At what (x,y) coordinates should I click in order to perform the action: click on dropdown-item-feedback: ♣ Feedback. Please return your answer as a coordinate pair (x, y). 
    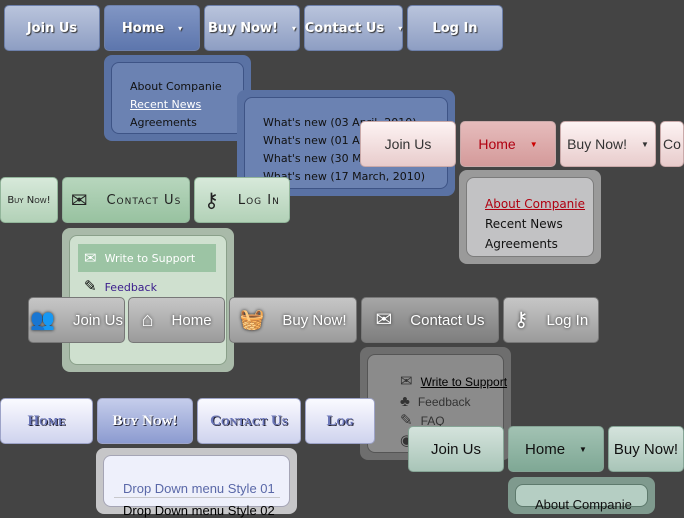
    Looking at the image, I should click on (435, 401).